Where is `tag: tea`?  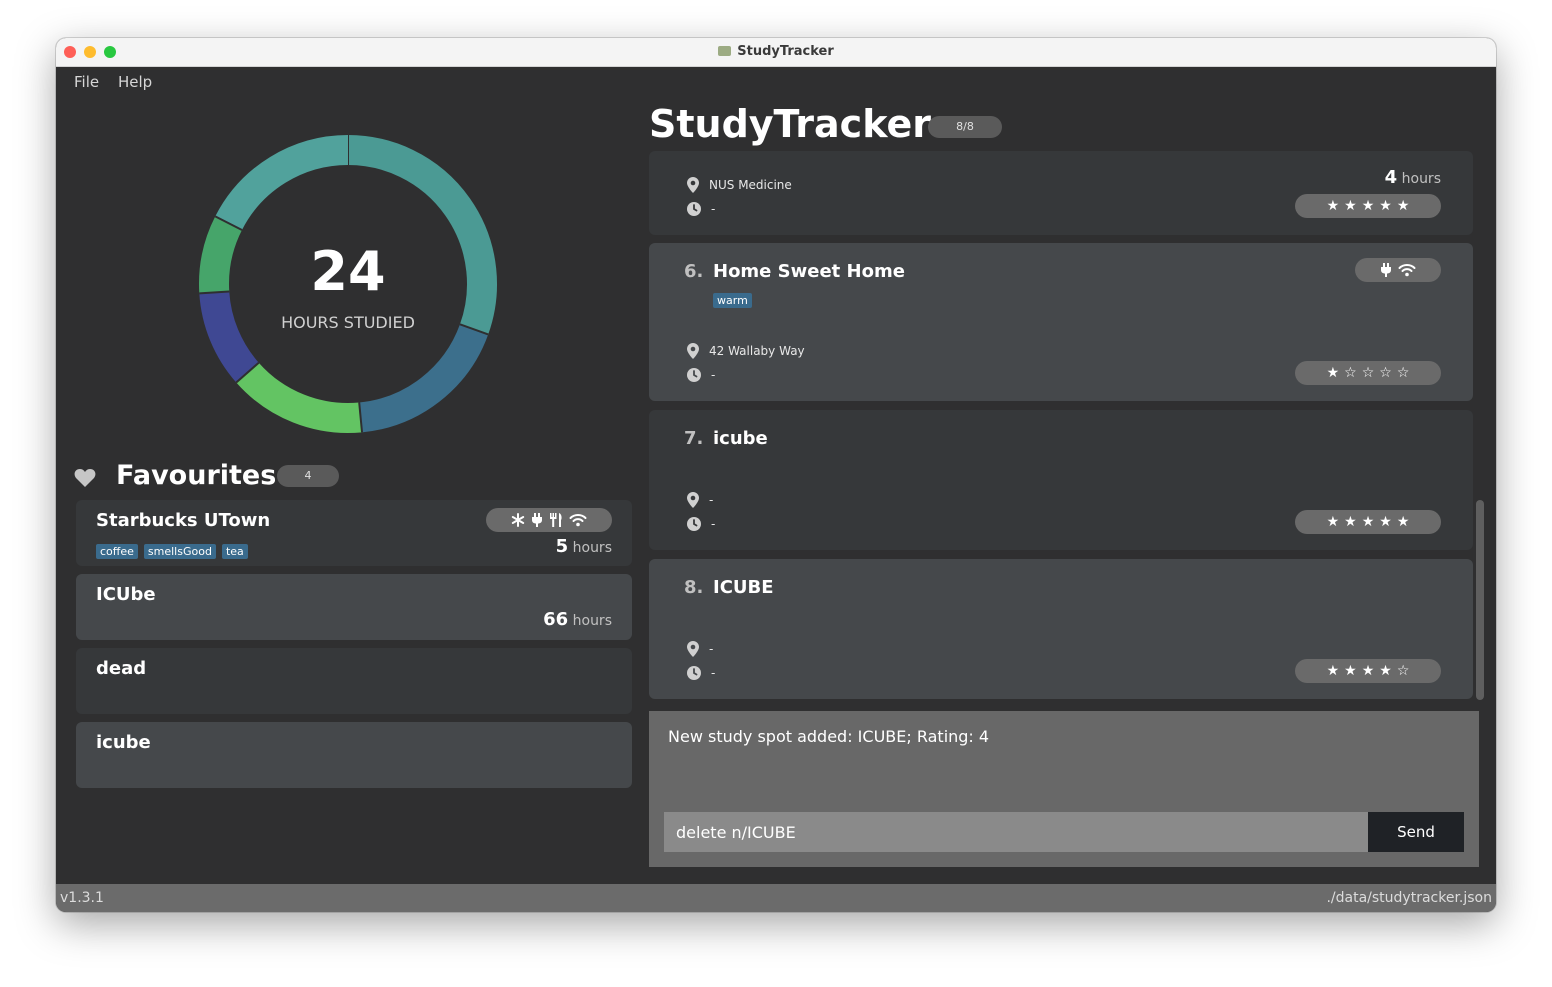 tag: tea is located at coordinates (234, 551).